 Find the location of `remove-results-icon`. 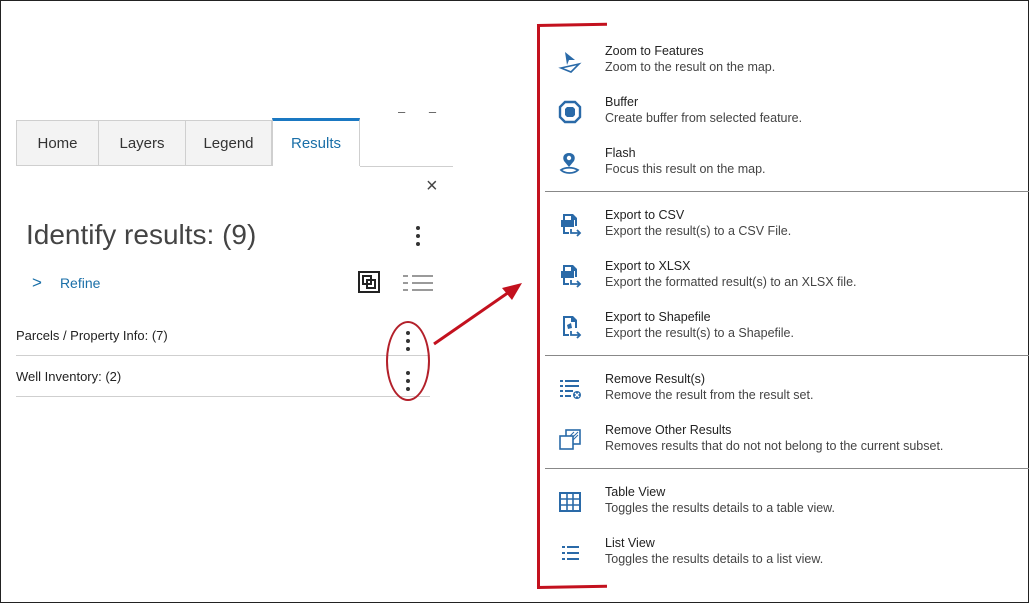

remove-results-icon is located at coordinates (570, 389).